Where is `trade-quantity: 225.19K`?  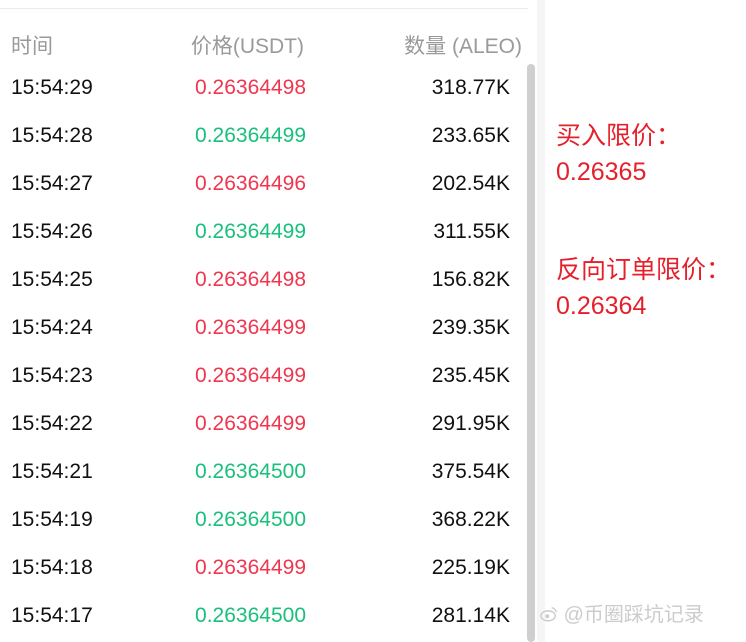
trade-quantity: 225.19K is located at coordinates (470, 567).